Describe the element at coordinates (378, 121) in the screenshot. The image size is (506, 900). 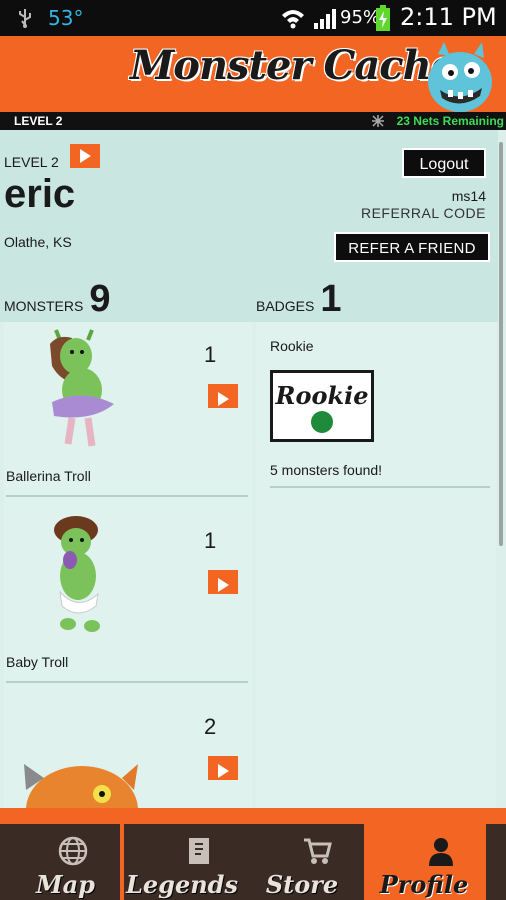
I see `net-icon` at that location.